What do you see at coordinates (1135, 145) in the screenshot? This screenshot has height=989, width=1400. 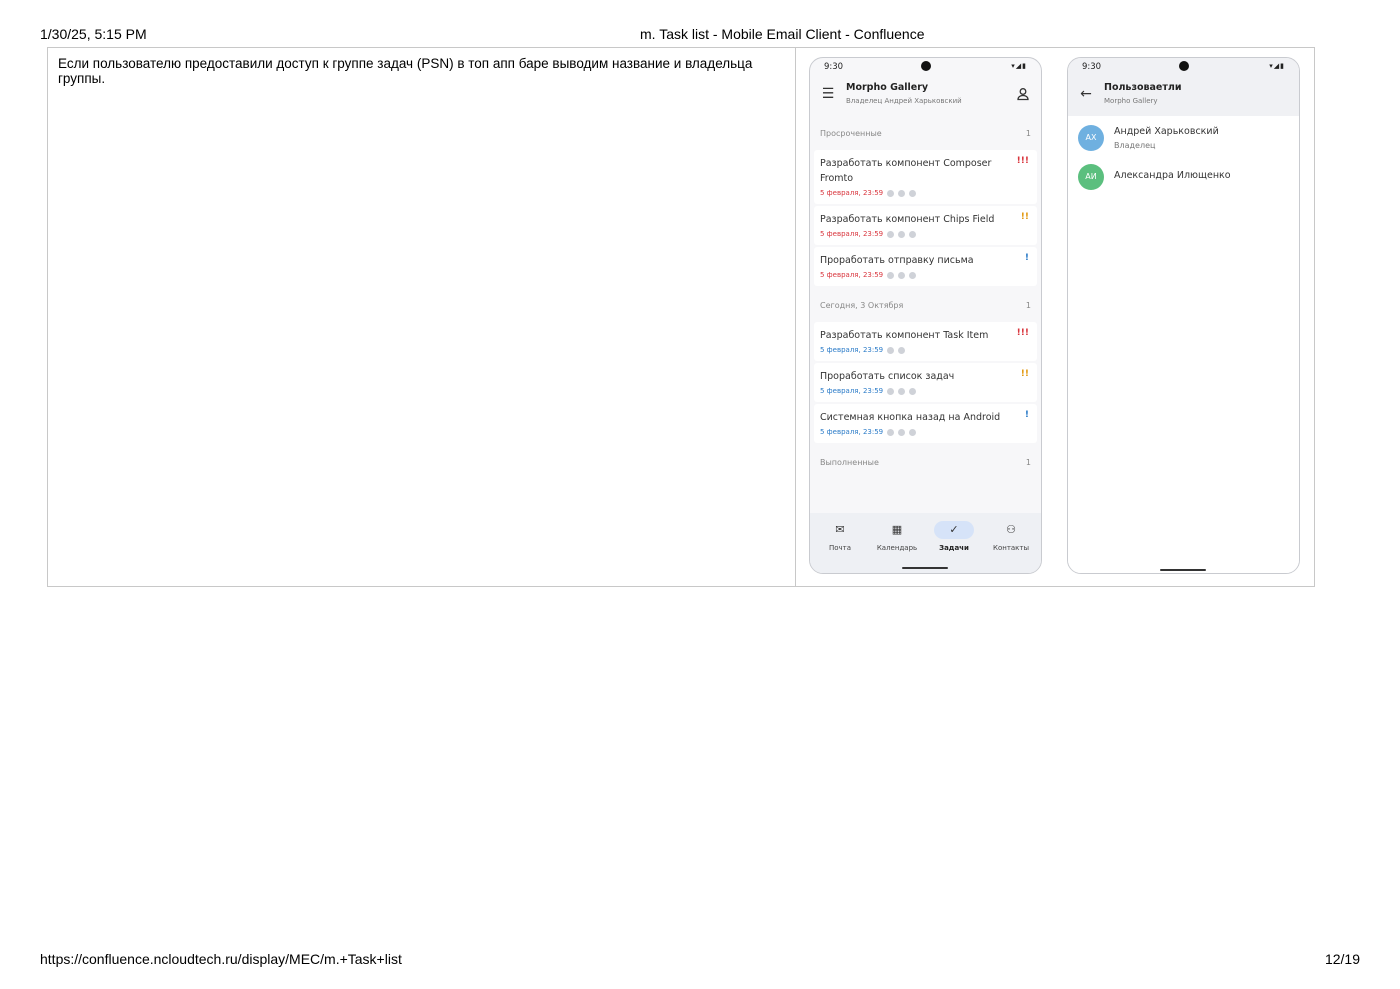 I see `user-role: Владелец` at bounding box center [1135, 145].